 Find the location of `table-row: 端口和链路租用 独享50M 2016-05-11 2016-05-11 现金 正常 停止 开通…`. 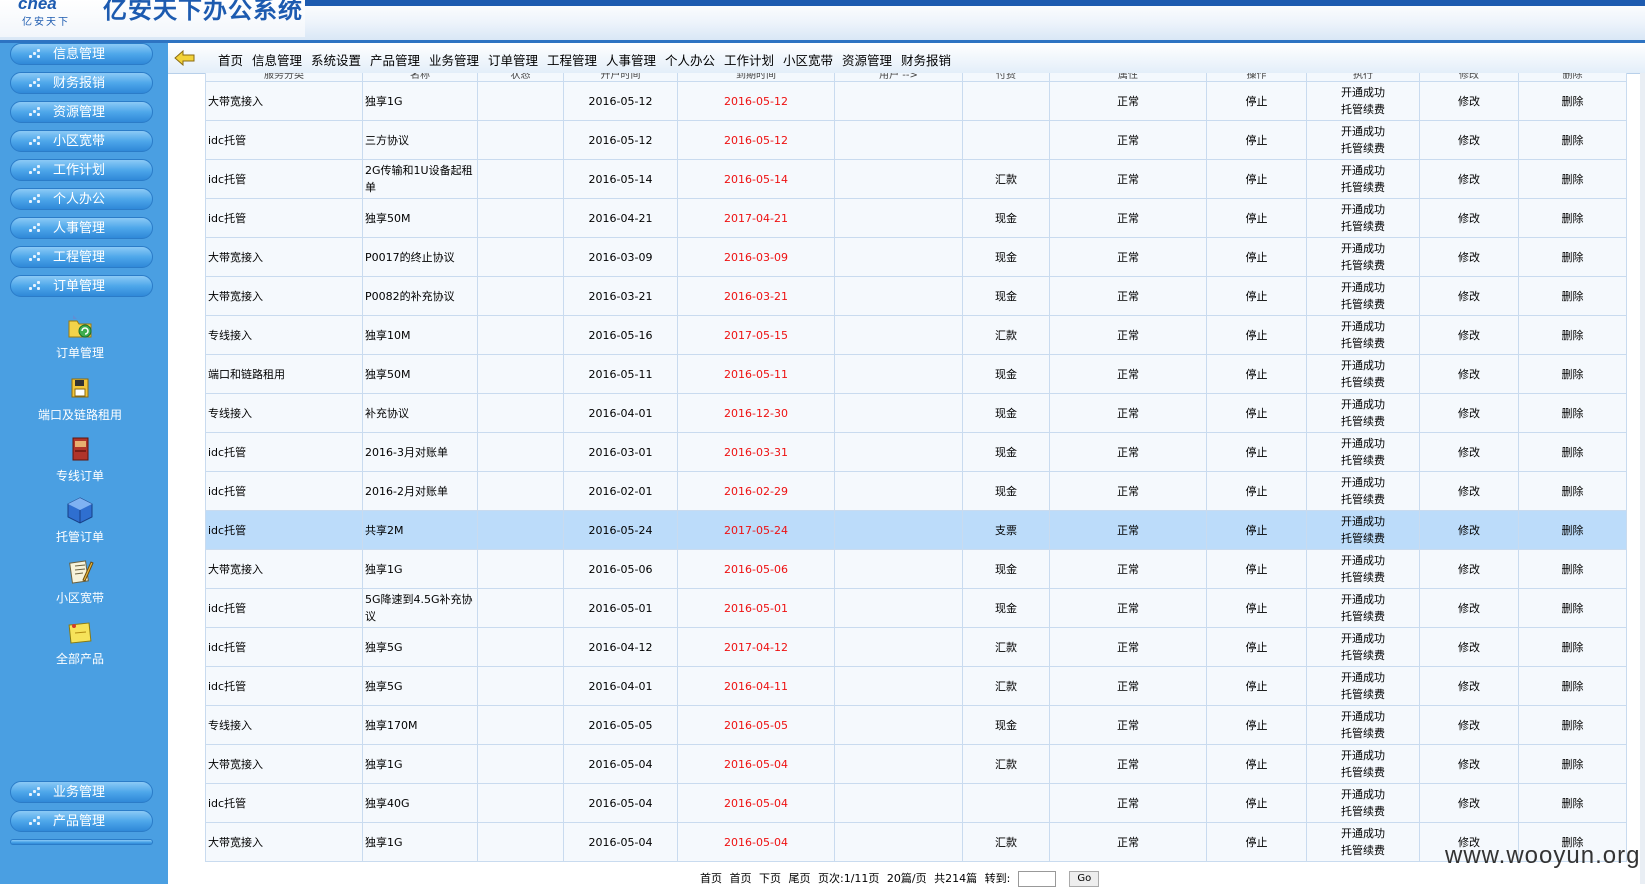

table-row: 端口和链路租用 独享50M 2016-05-11 2016-05-11 现金 正常 停止 开通… is located at coordinates (916, 374).